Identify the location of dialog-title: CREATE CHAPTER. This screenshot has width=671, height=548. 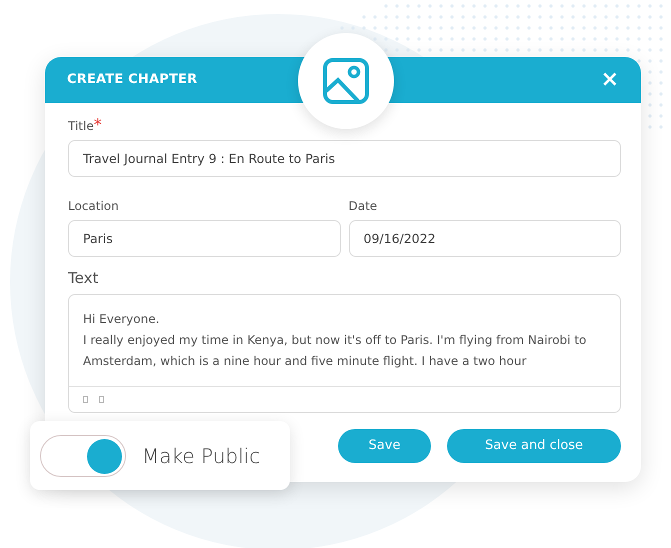
(132, 80).